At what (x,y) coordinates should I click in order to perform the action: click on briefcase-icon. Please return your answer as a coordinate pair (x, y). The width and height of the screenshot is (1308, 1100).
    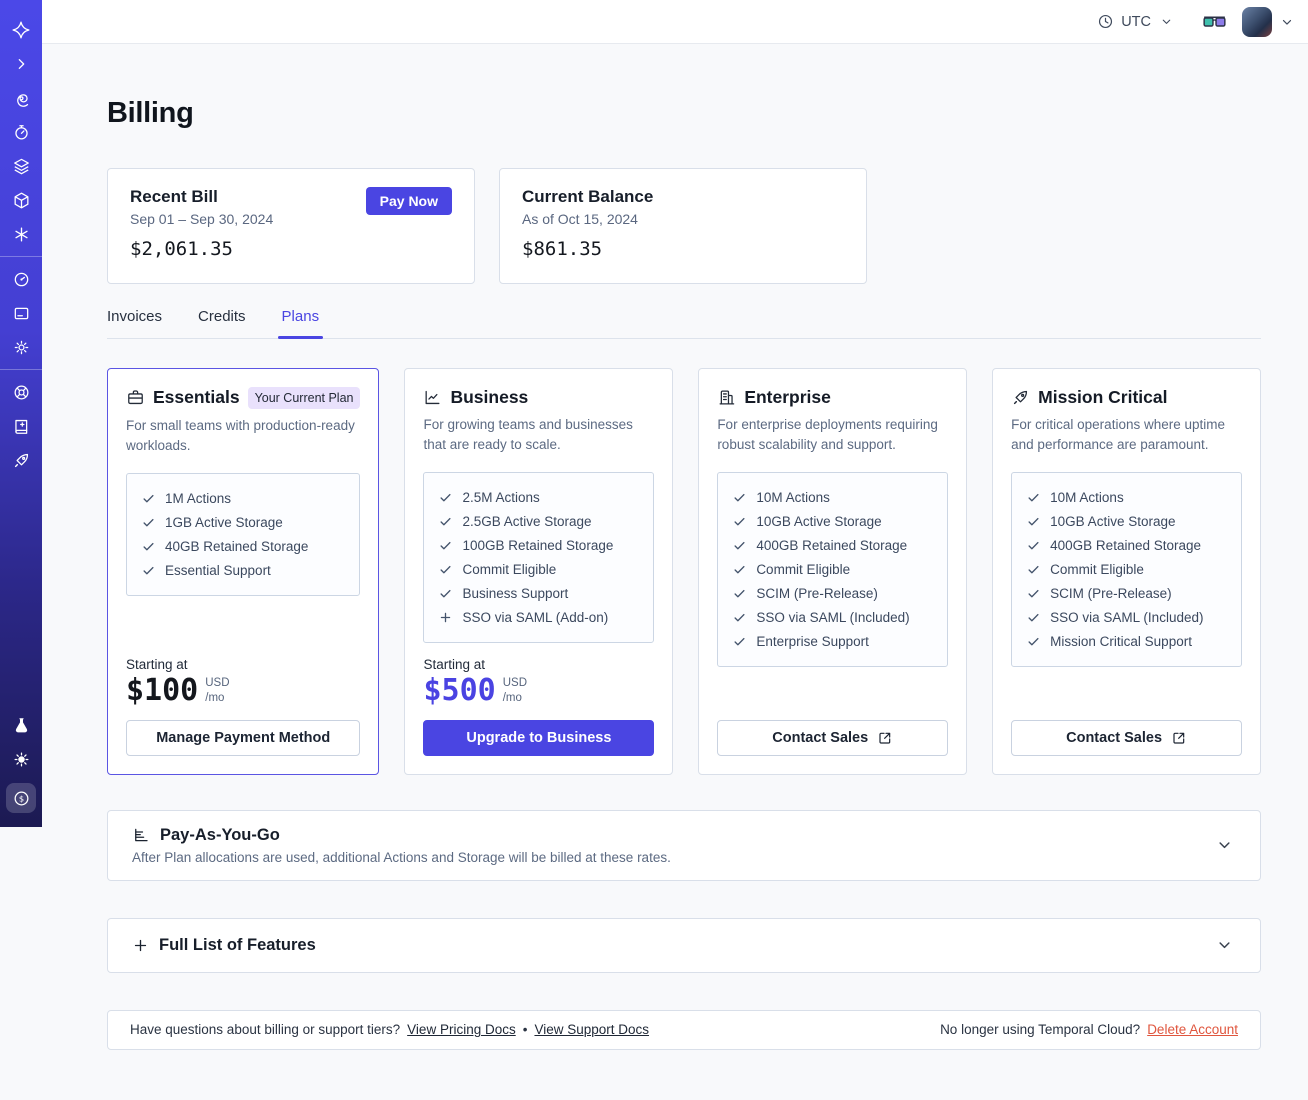
    Looking at the image, I should click on (135, 397).